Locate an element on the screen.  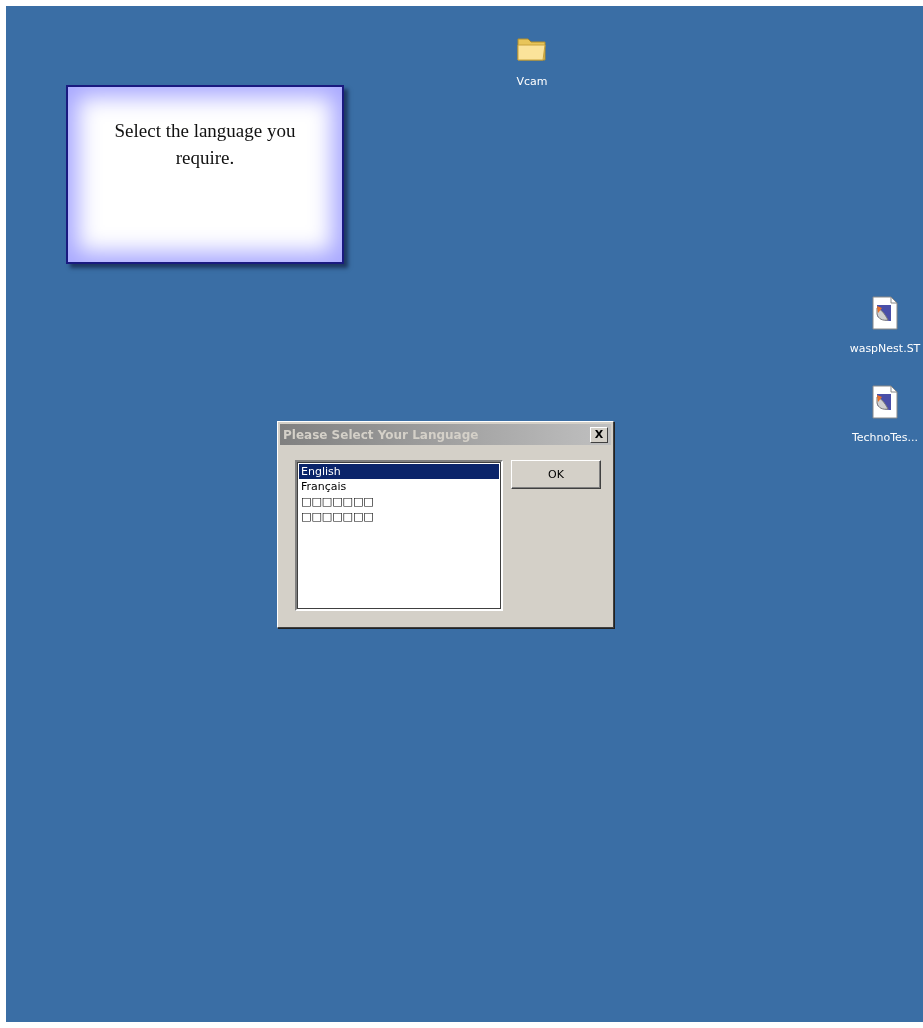
instruction-text: Select the language you require. is located at coordinates (205, 144).